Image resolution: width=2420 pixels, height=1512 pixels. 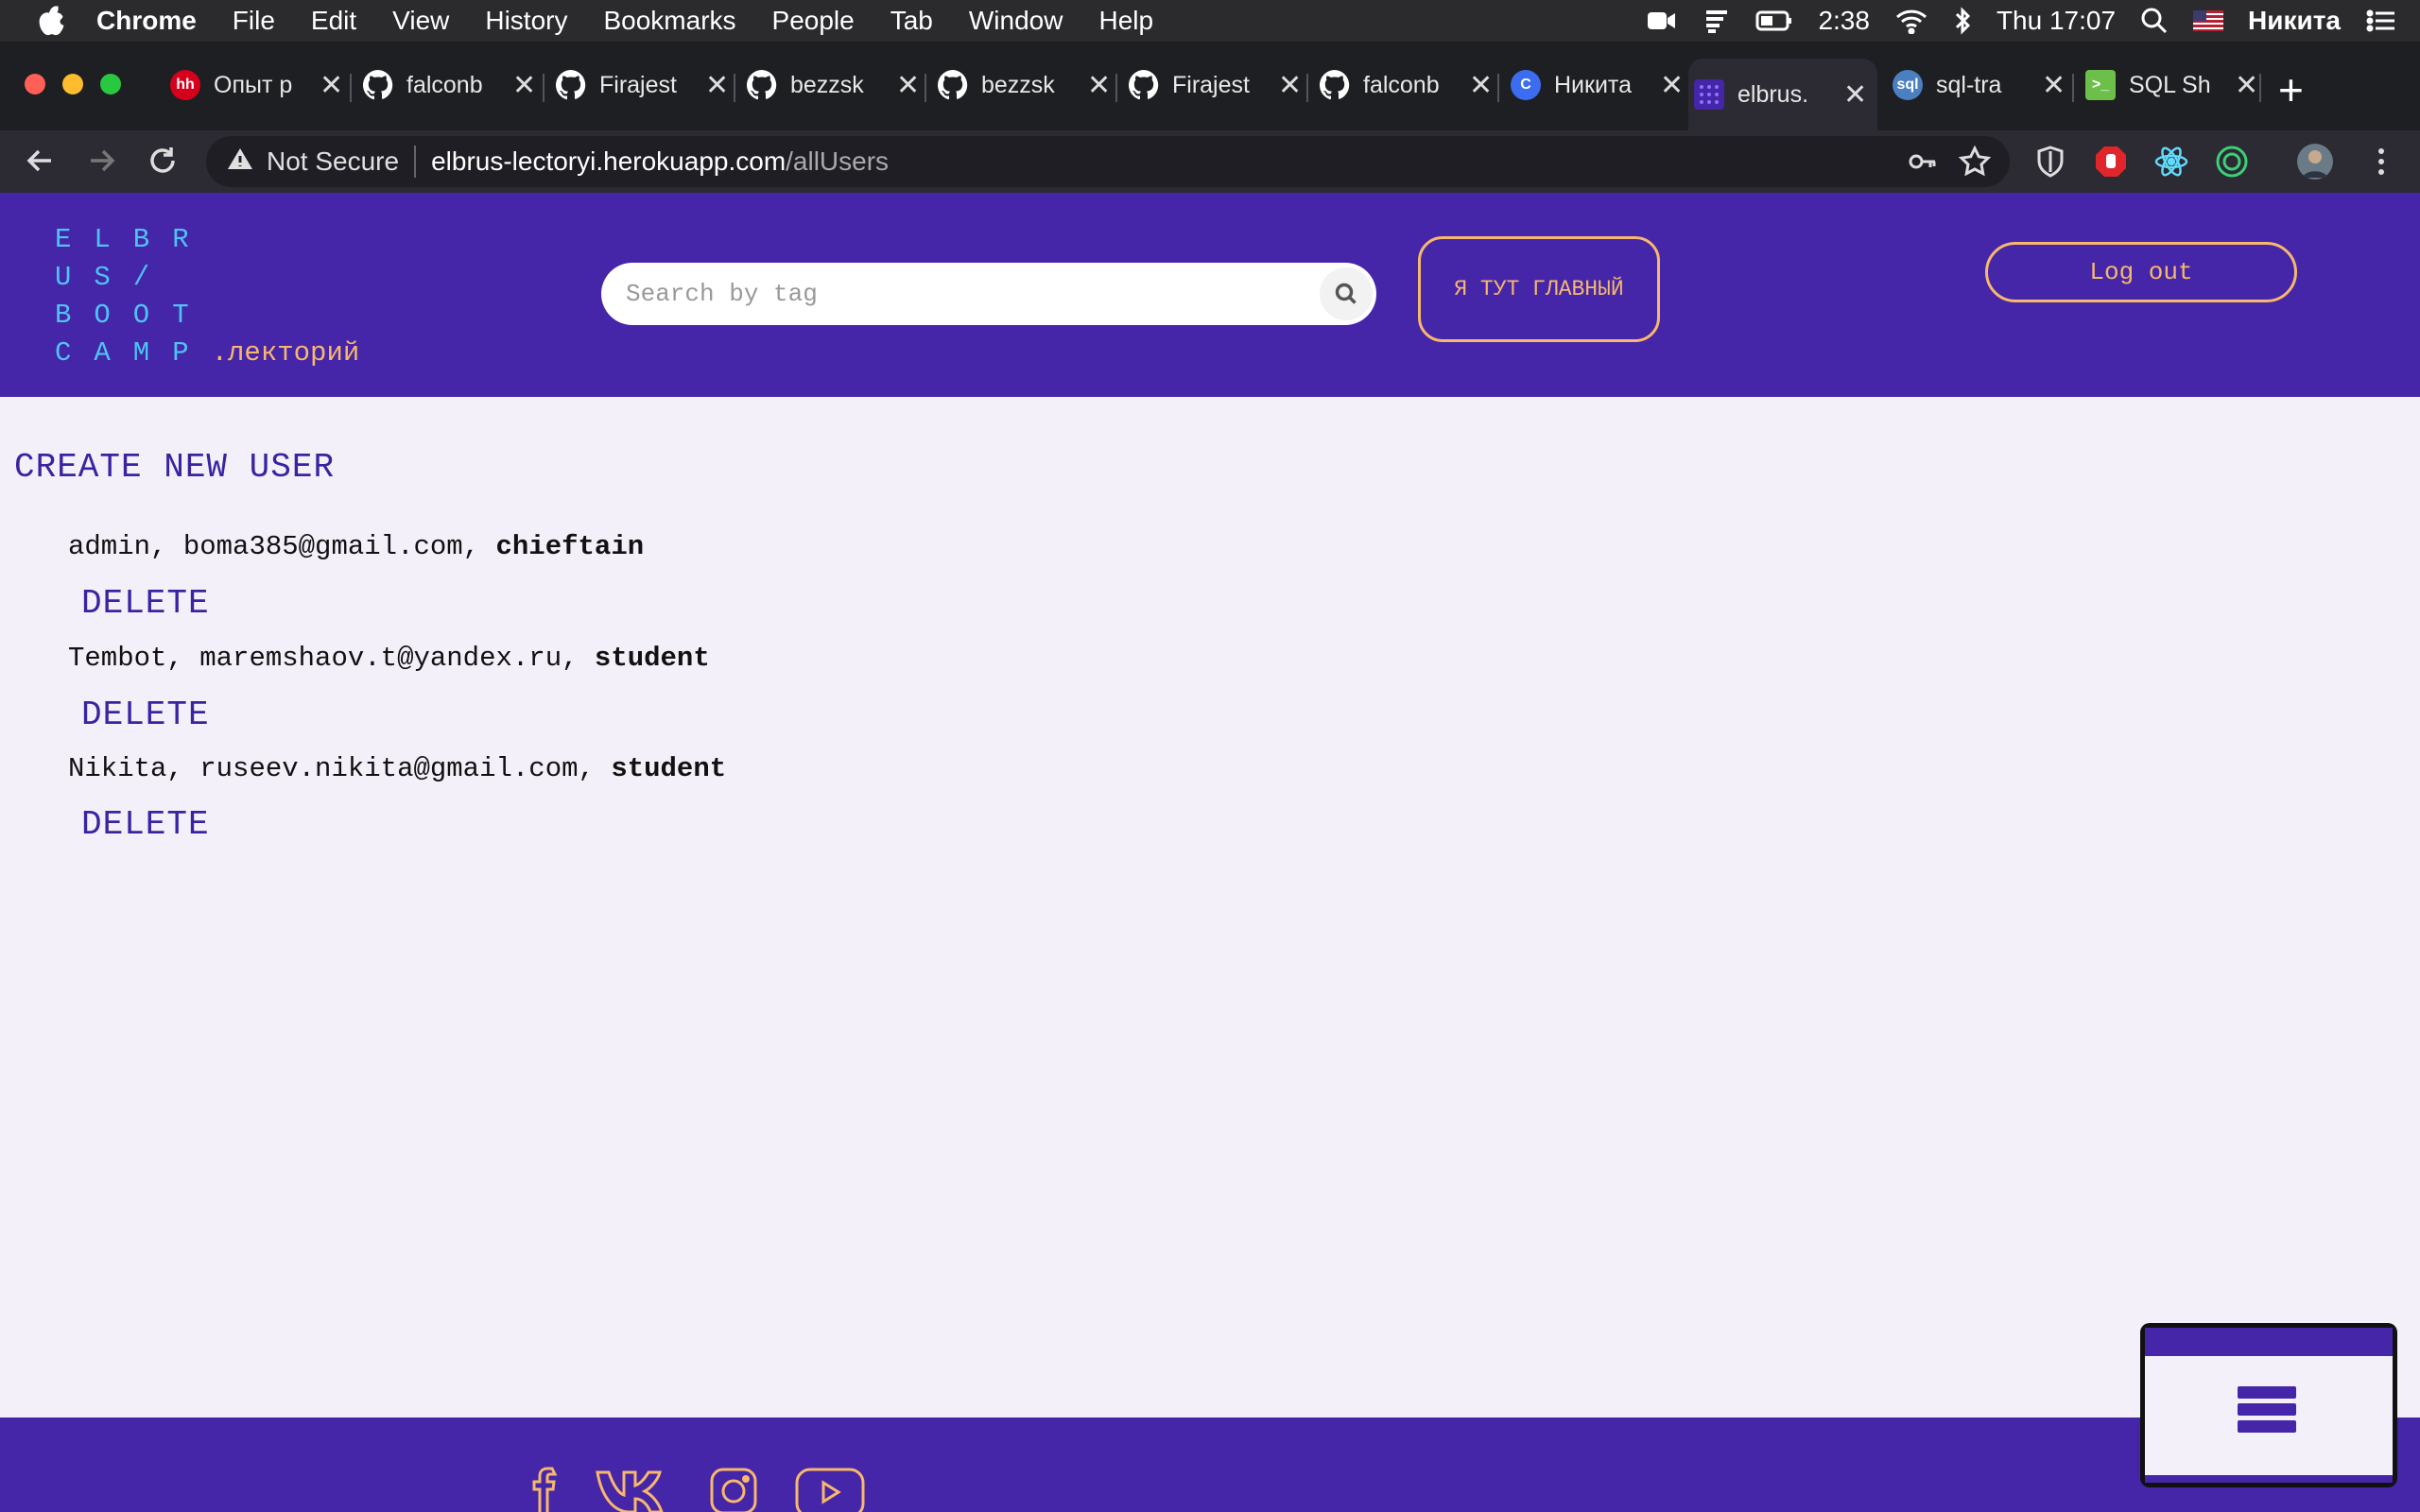 I want to click on menu-window: Window, so click(x=1016, y=21).